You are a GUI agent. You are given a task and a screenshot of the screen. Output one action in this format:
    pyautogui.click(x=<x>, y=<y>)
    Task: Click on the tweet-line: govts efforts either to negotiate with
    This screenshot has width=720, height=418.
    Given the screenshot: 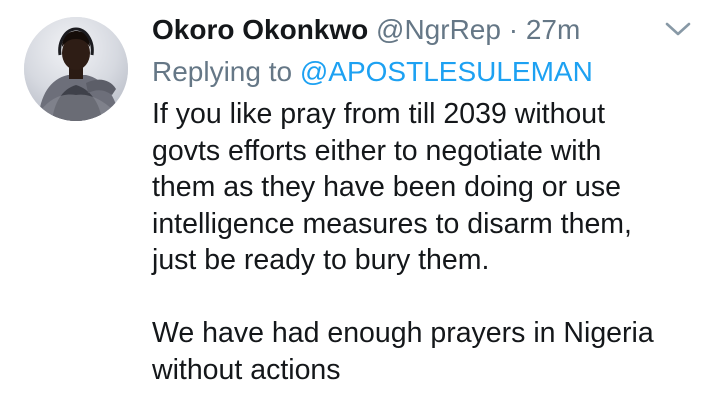 What is the action you would take?
    pyautogui.click(x=377, y=150)
    